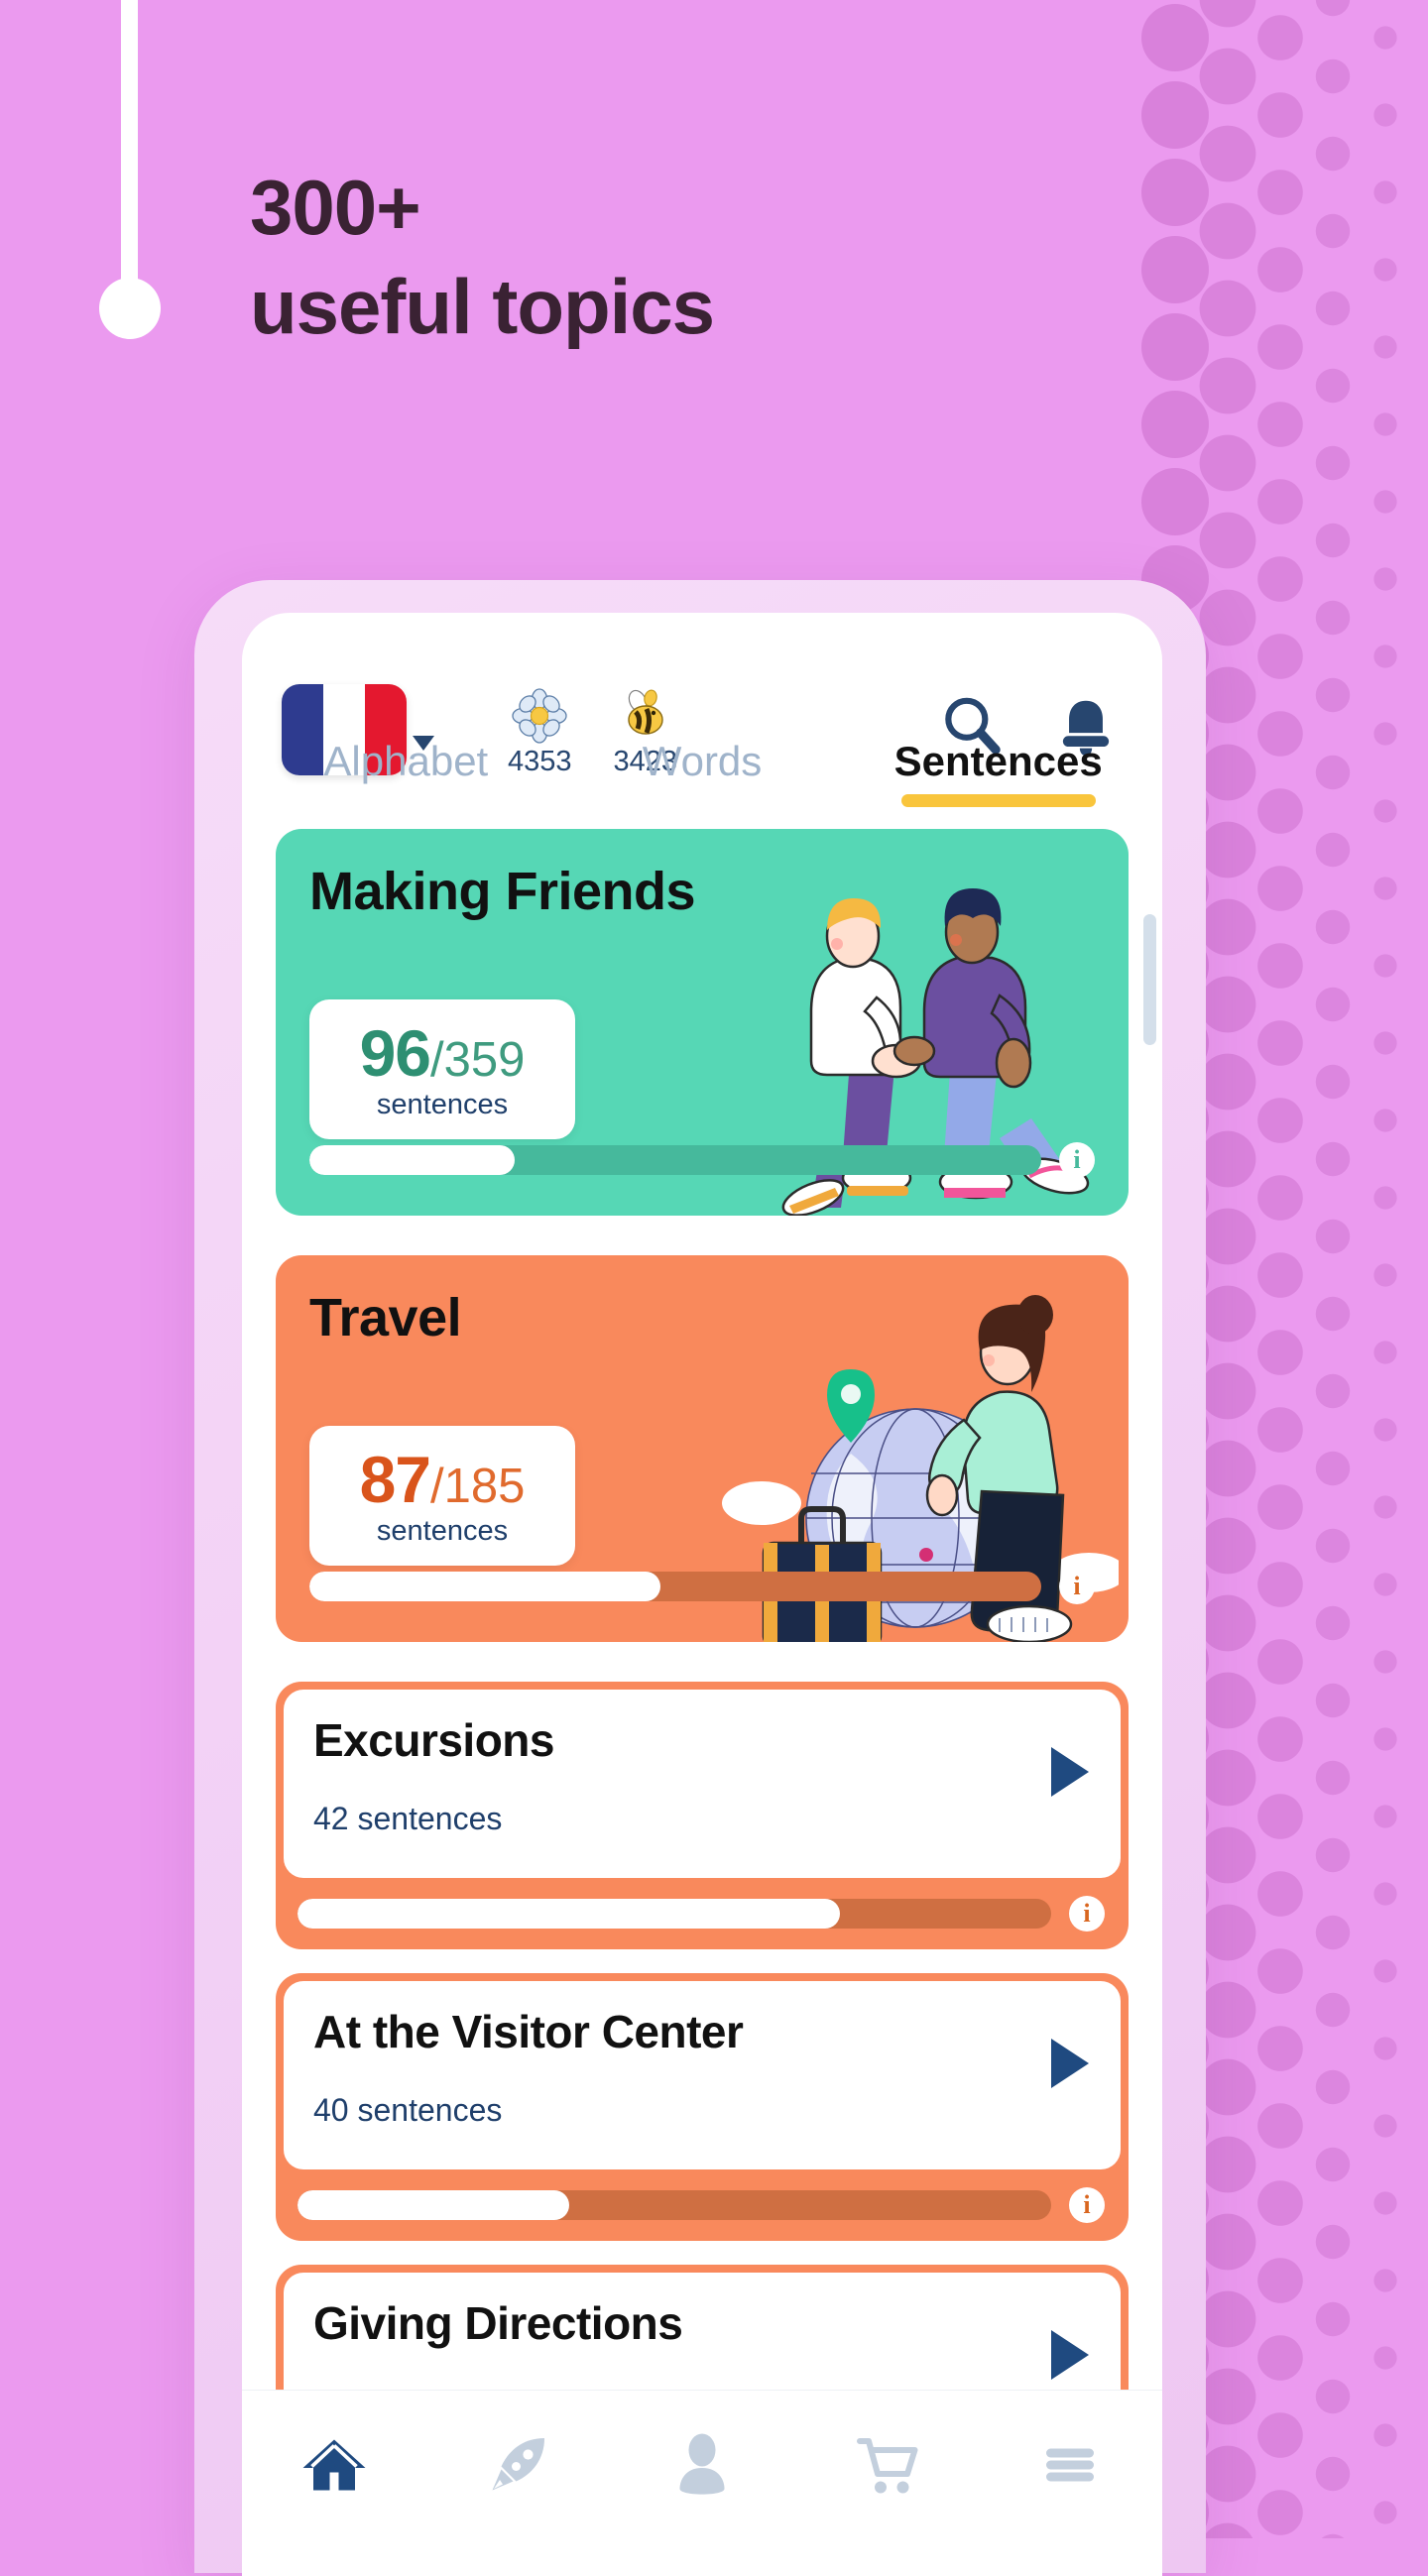  I want to click on pin-dot-decoration, so click(130, 308).